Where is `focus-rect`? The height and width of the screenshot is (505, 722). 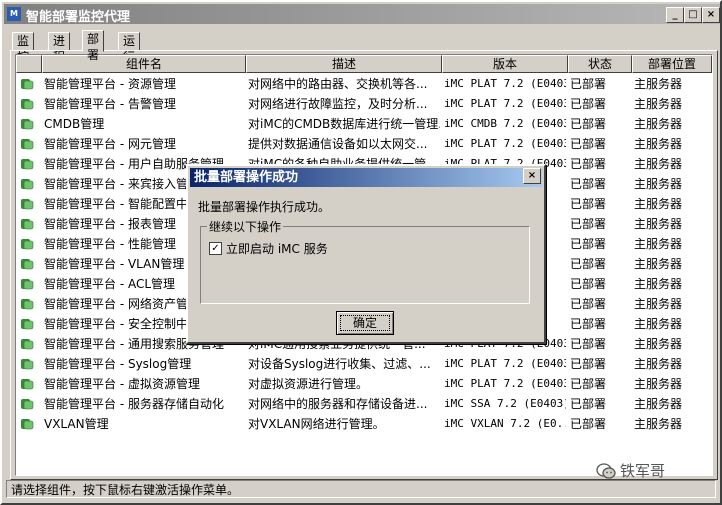
focus-rect is located at coordinates (365, 323).